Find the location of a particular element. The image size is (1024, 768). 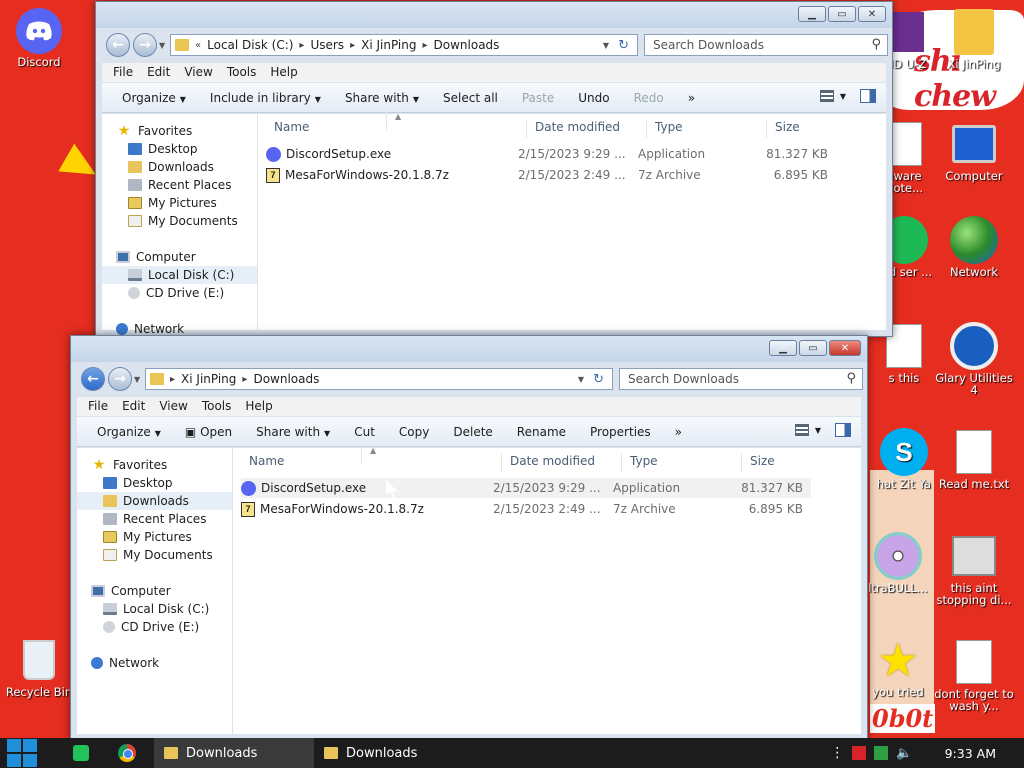

desktop-icon-read-me: Read me.txt is located at coordinates (974, 459).